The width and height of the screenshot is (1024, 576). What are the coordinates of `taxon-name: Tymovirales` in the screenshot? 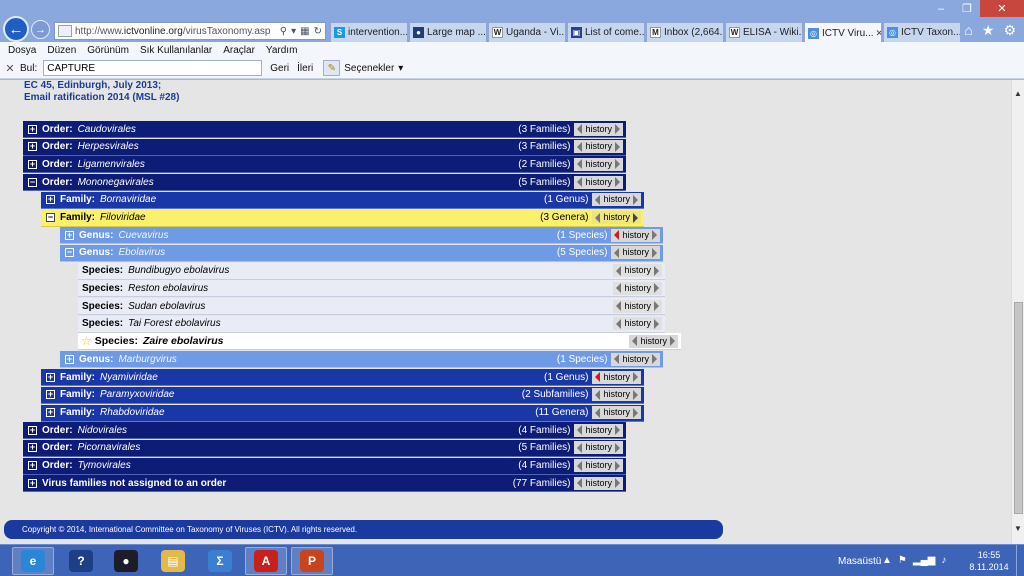 It's located at (104, 465).